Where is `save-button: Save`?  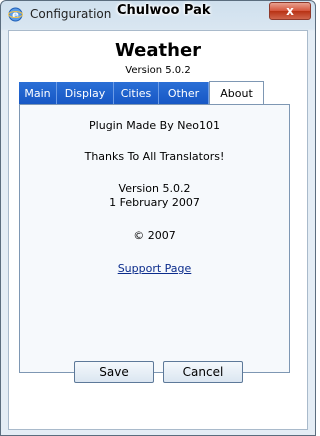 save-button: Save is located at coordinates (114, 372).